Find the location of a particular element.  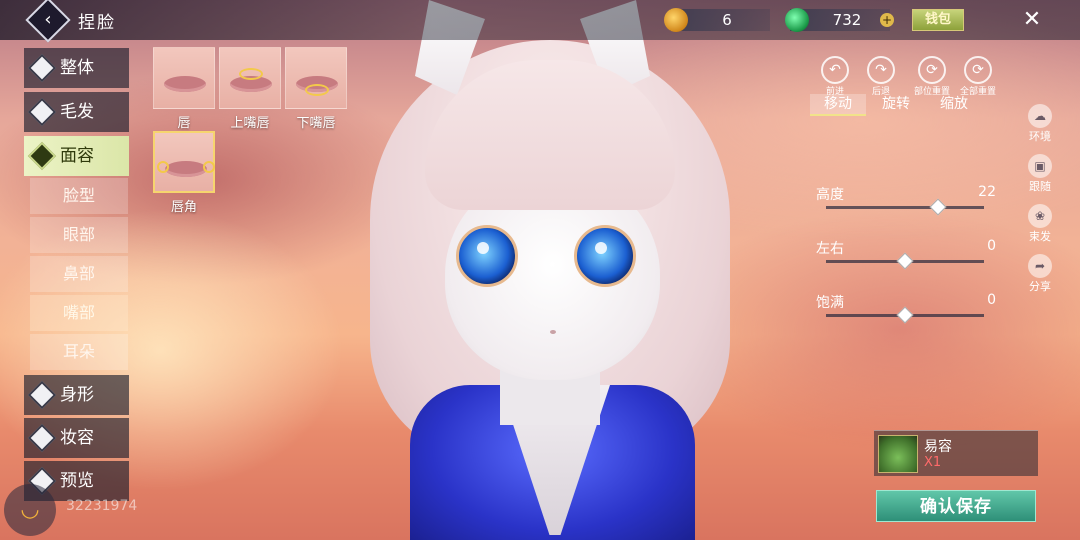

undo-button: ↶ 前进 is located at coordinates (835, 76).